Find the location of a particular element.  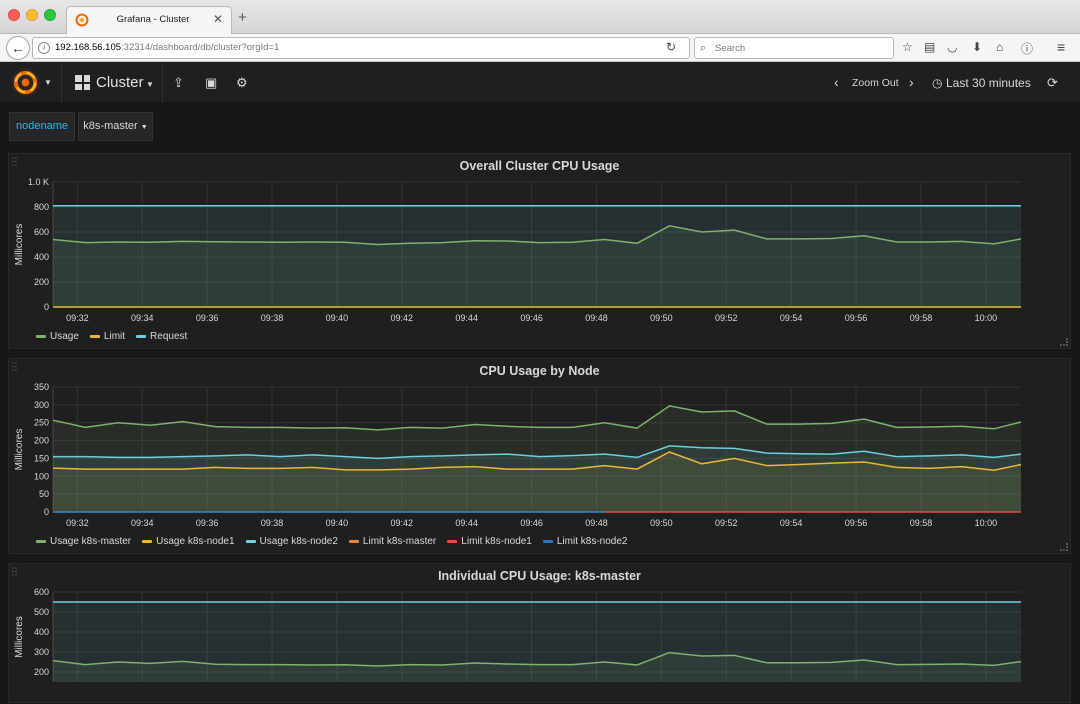

x-tick-label: 10:00 is located at coordinates (986, 523).